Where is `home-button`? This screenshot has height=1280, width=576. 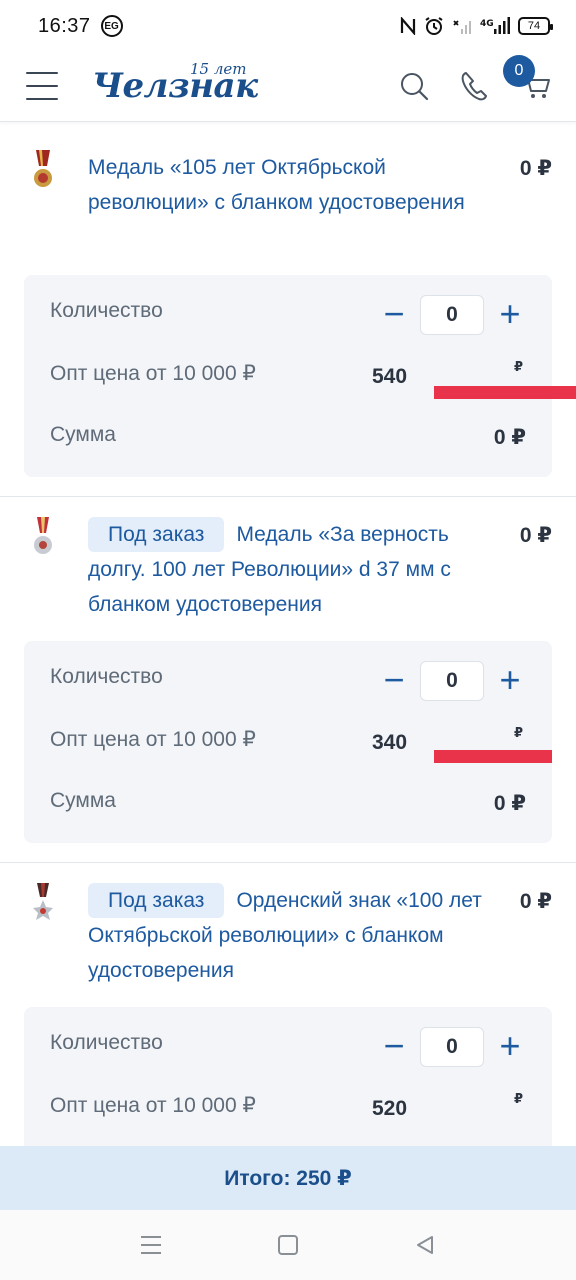 home-button is located at coordinates (288, 1245).